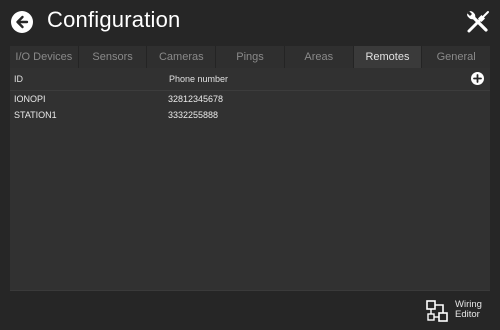 The image size is (500, 330). Describe the element at coordinates (193, 115) in the screenshot. I see `cell-phone: 3332255888` at that location.